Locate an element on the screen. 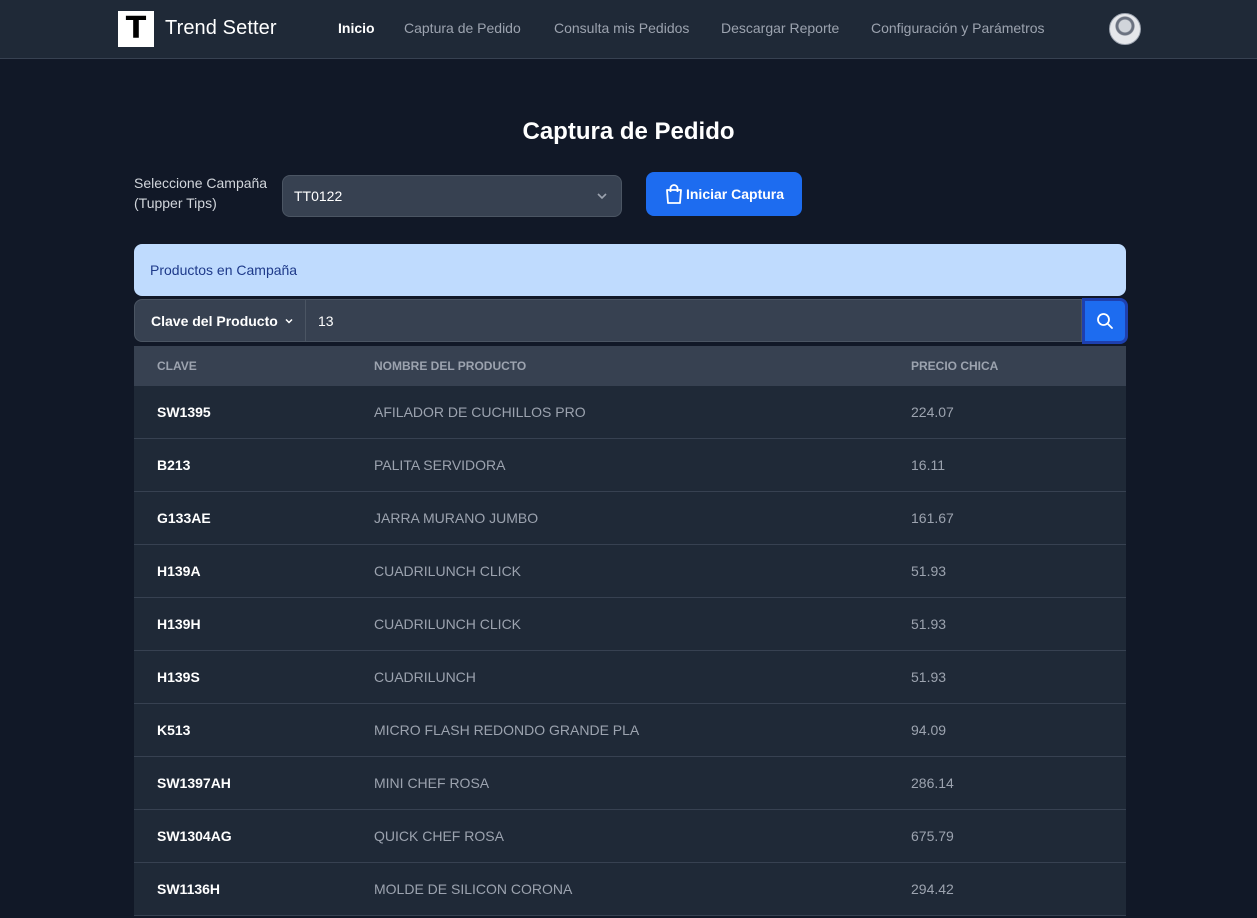 This screenshot has width=1257, height=918. cell-nombre: MOLDE DE SILICON CORONA is located at coordinates (473, 889).